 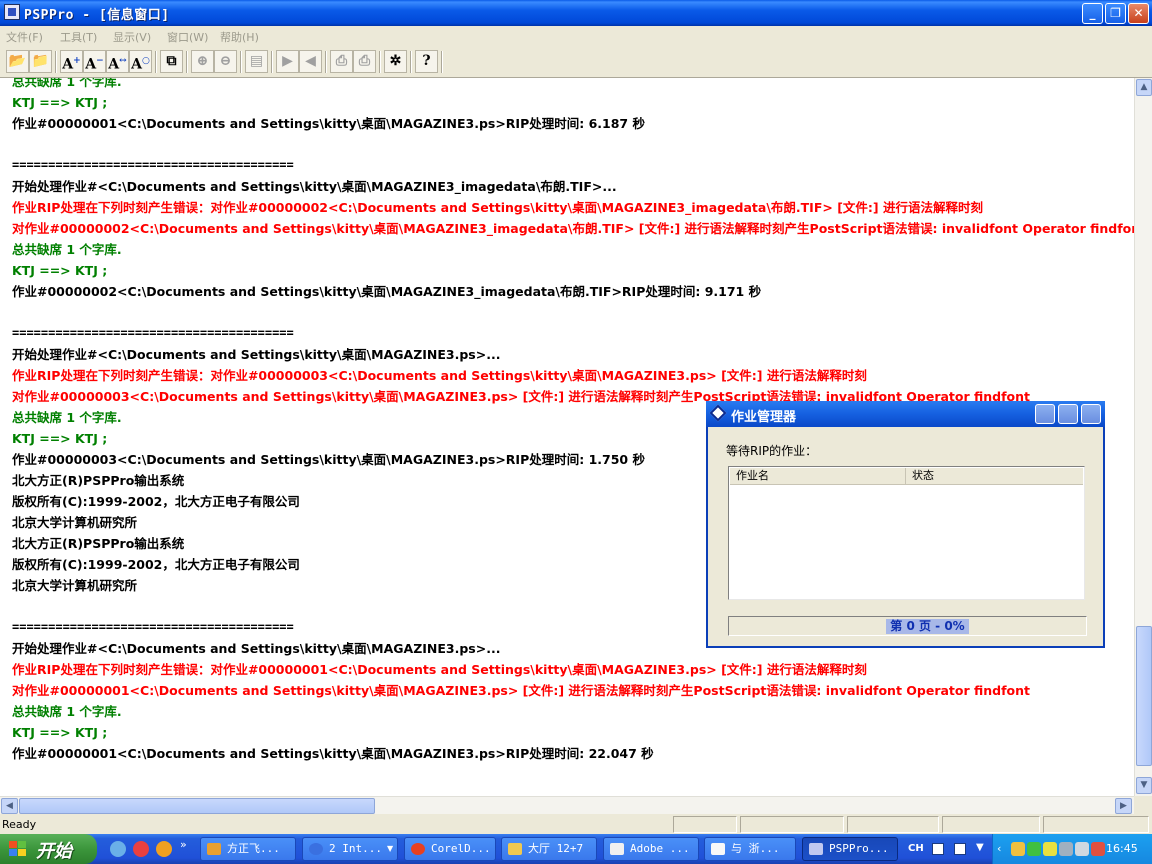 I want to click on quick-launch-media-icon, so click(x=164, y=849).